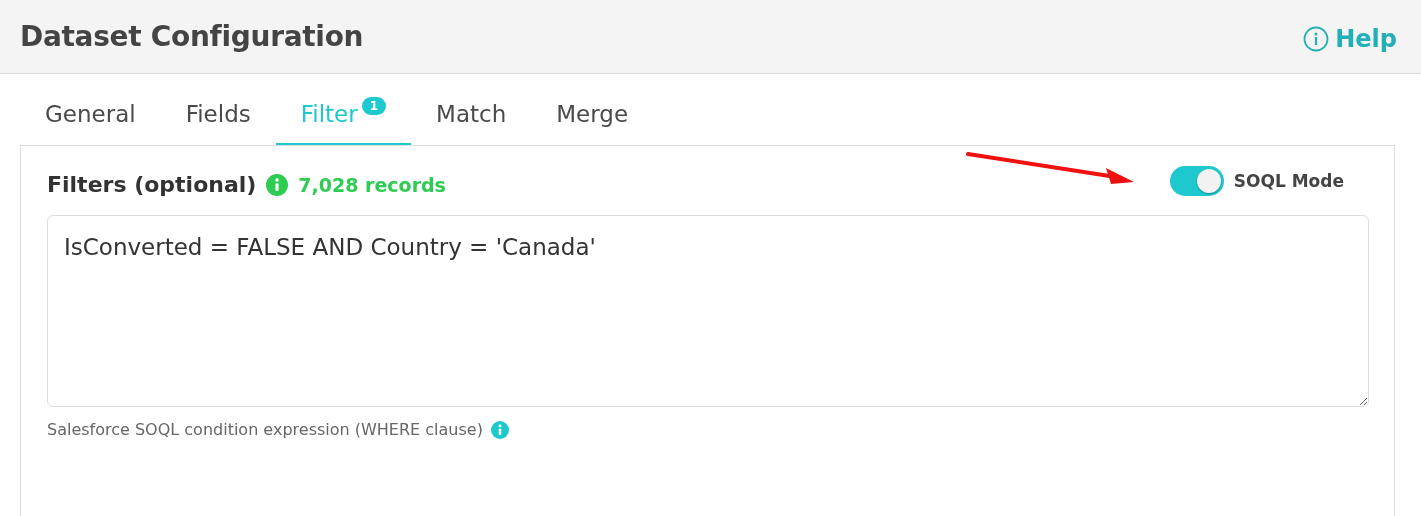 This screenshot has height=516, width=1421. I want to click on tab: Match, so click(471, 109).